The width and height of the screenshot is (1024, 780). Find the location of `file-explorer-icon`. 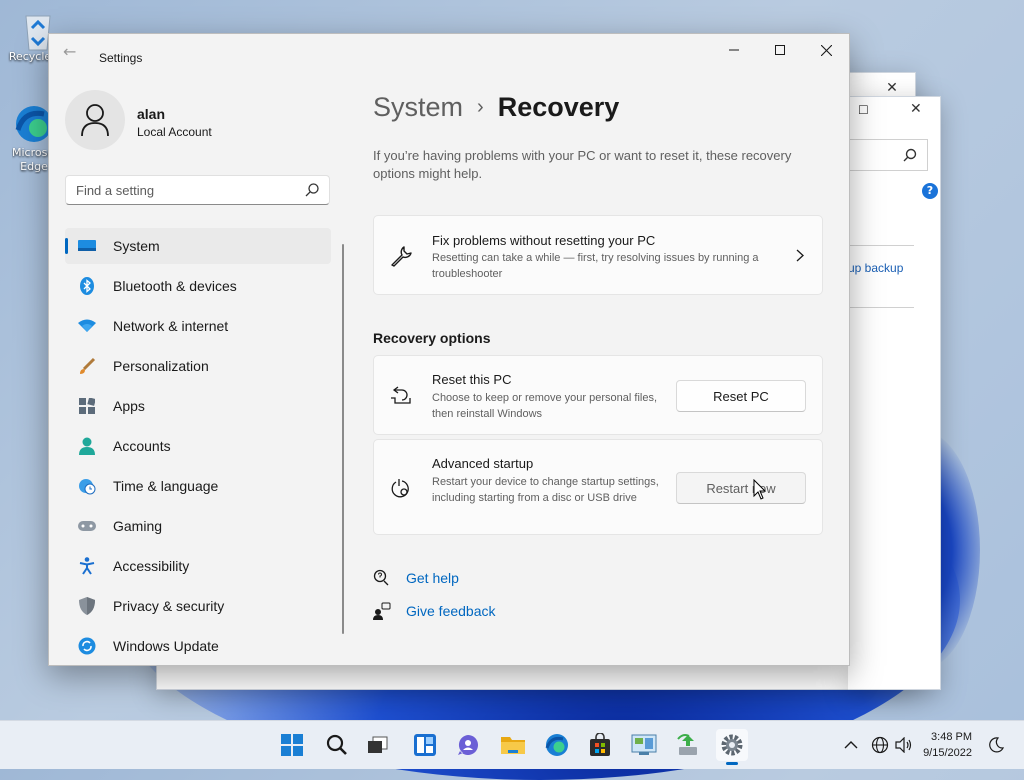

file-explorer-icon is located at coordinates (513, 745).